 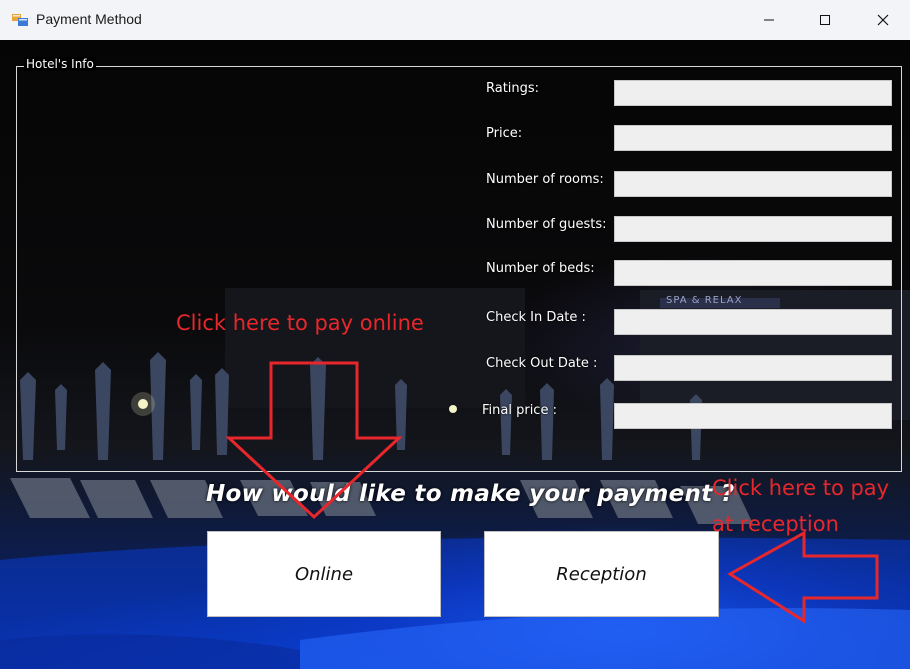 I want to click on close-button, so click(x=883, y=20).